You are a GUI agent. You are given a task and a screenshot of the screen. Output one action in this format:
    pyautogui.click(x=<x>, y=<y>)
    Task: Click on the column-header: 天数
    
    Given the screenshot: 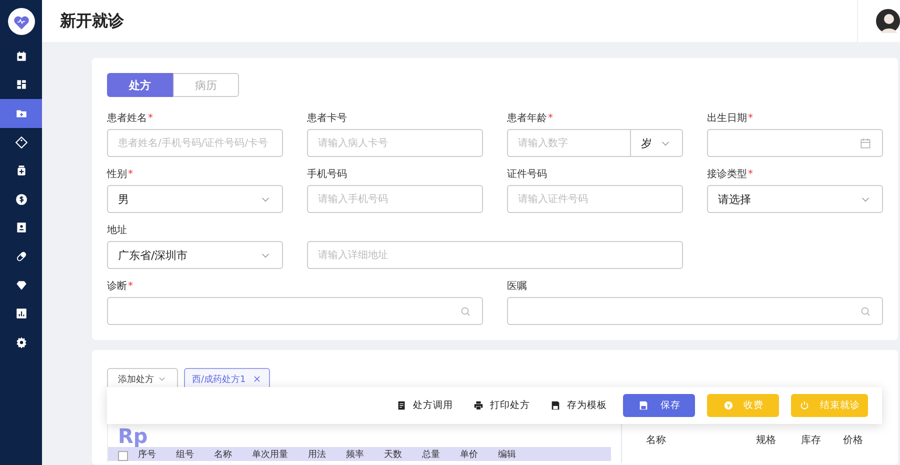 What is the action you would take?
    pyautogui.click(x=393, y=455)
    